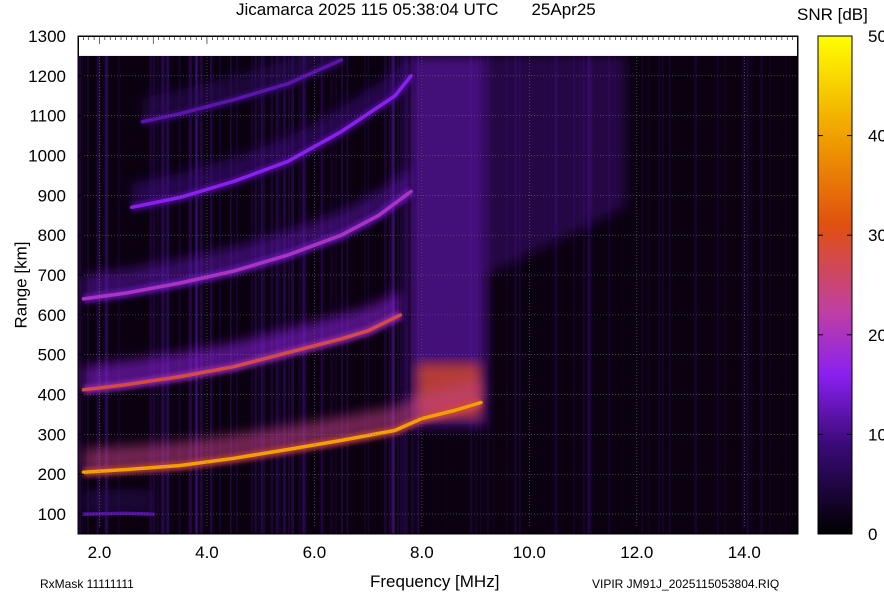 The width and height of the screenshot is (884, 595). Describe the element at coordinates (47, 156) in the screenshot. I see `y-tick-label: 1000` at that location.